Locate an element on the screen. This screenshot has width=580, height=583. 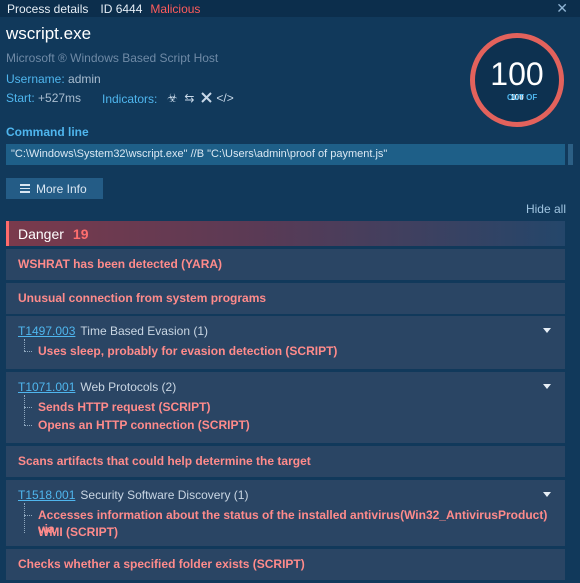
process-name: wscript.exe is located at coordinates (49, 33).